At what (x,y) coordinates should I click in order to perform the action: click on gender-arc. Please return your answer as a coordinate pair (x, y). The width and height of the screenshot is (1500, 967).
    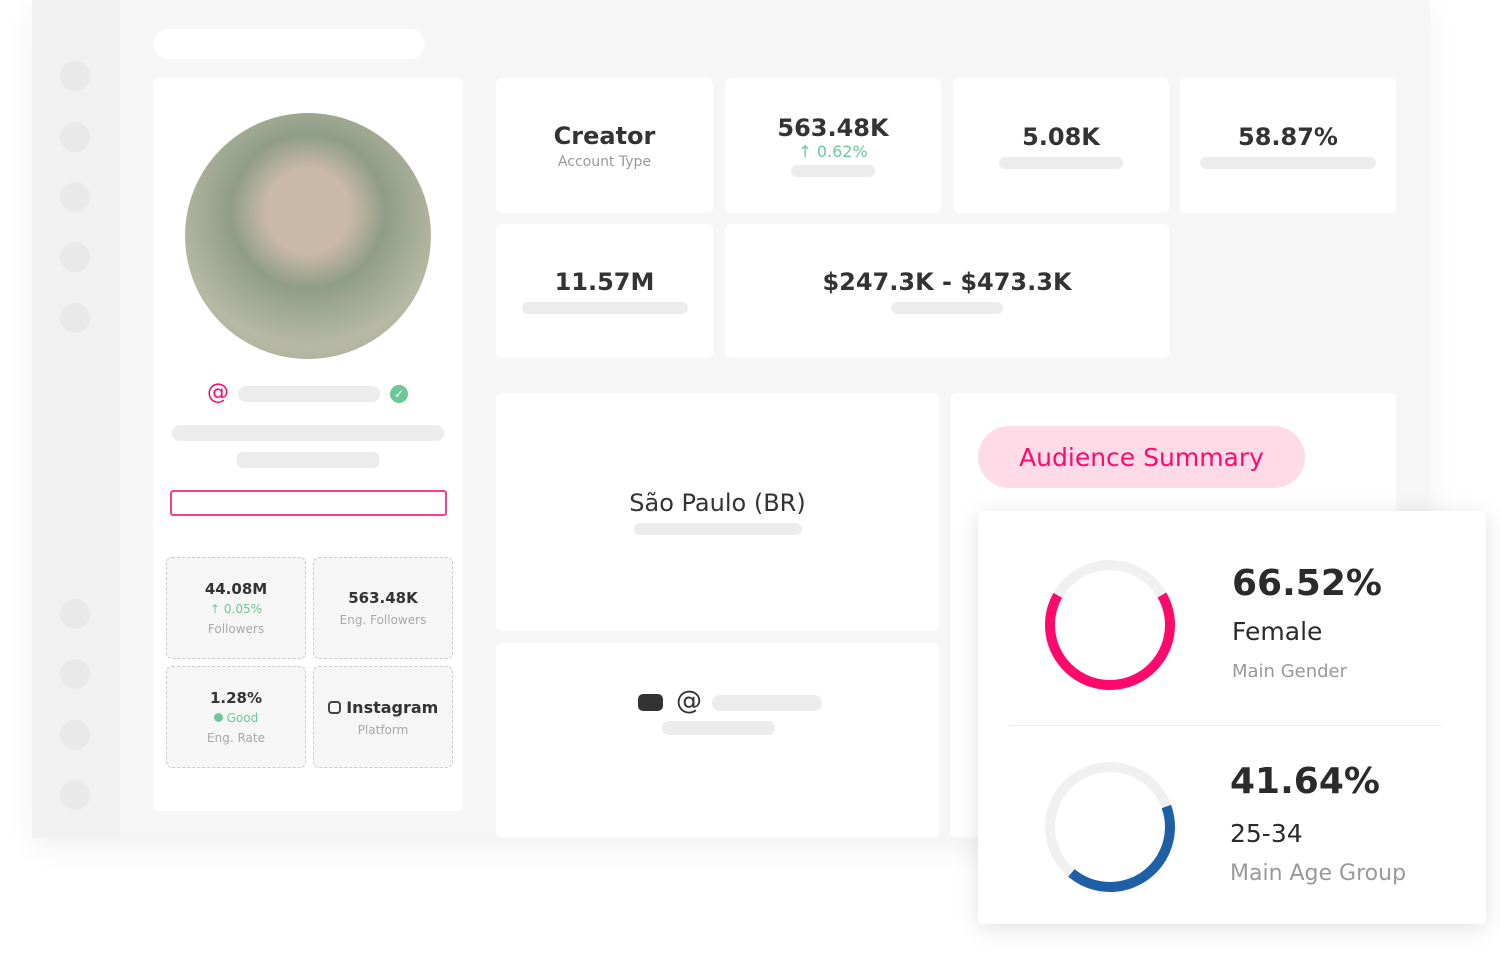
    Looking at the image, I should click on (1110, 625).